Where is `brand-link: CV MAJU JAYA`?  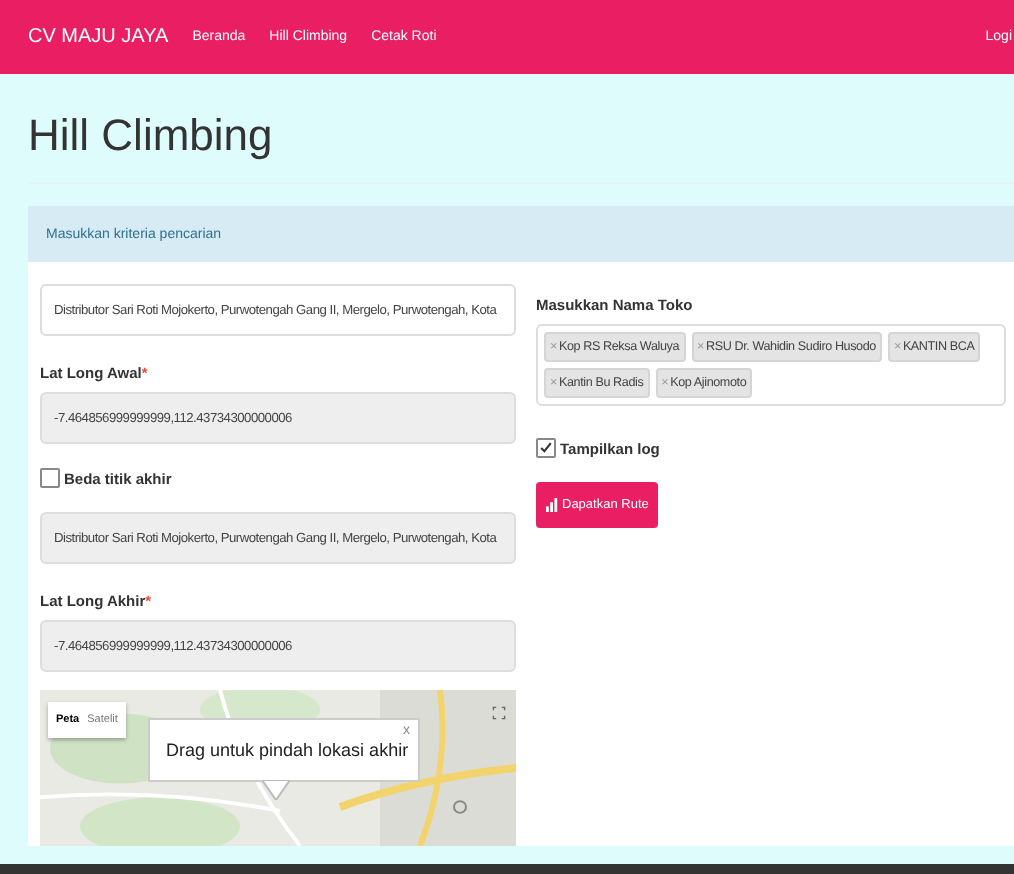 brand-link: CV MAJU JAYA is located at coordinates (98, 37).